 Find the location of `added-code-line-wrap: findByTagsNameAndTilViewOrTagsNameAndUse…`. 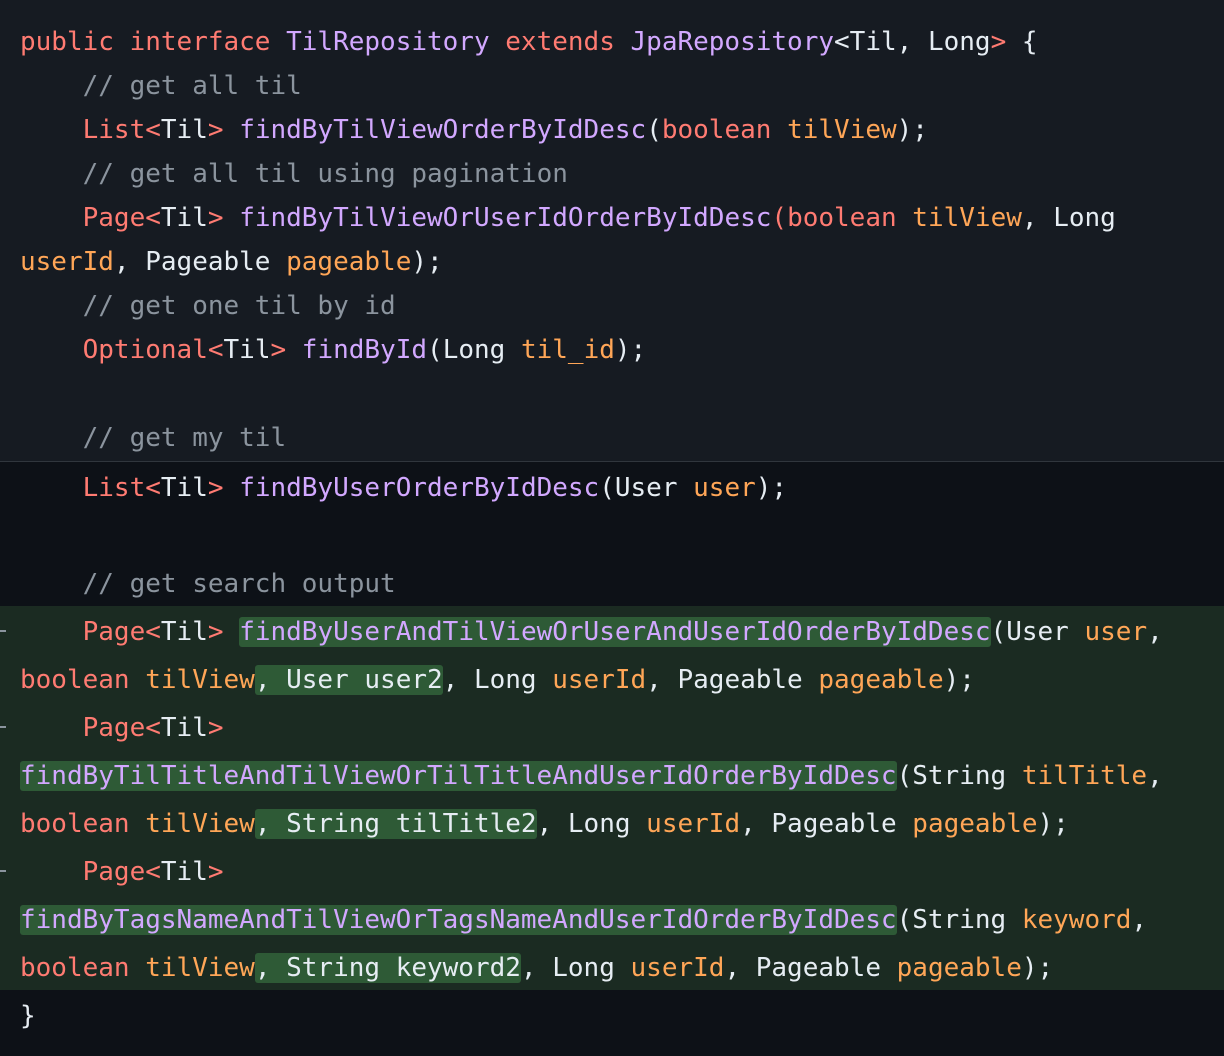

added-code-line-wrap: findByTagsNameAndTilViewOrTagsNameAndUse… is located at coordinates (584, 920).